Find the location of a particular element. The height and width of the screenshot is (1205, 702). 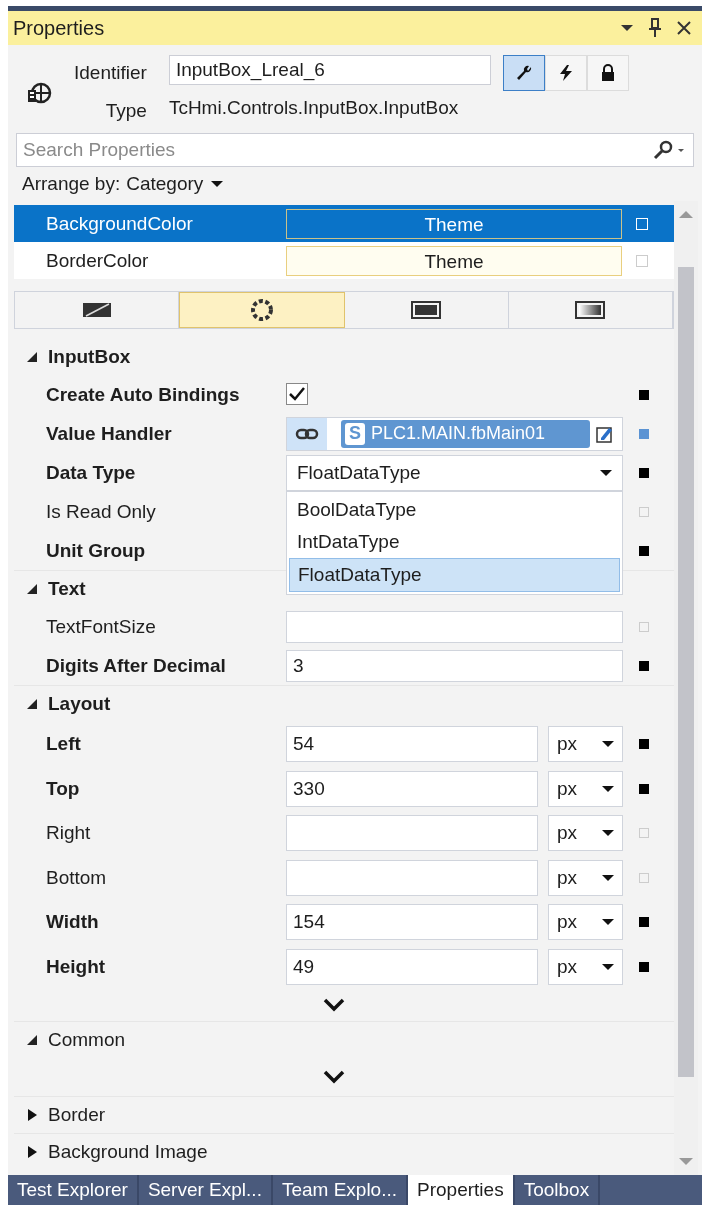

dotted-circle-icon is located at coordinates (261, 310).